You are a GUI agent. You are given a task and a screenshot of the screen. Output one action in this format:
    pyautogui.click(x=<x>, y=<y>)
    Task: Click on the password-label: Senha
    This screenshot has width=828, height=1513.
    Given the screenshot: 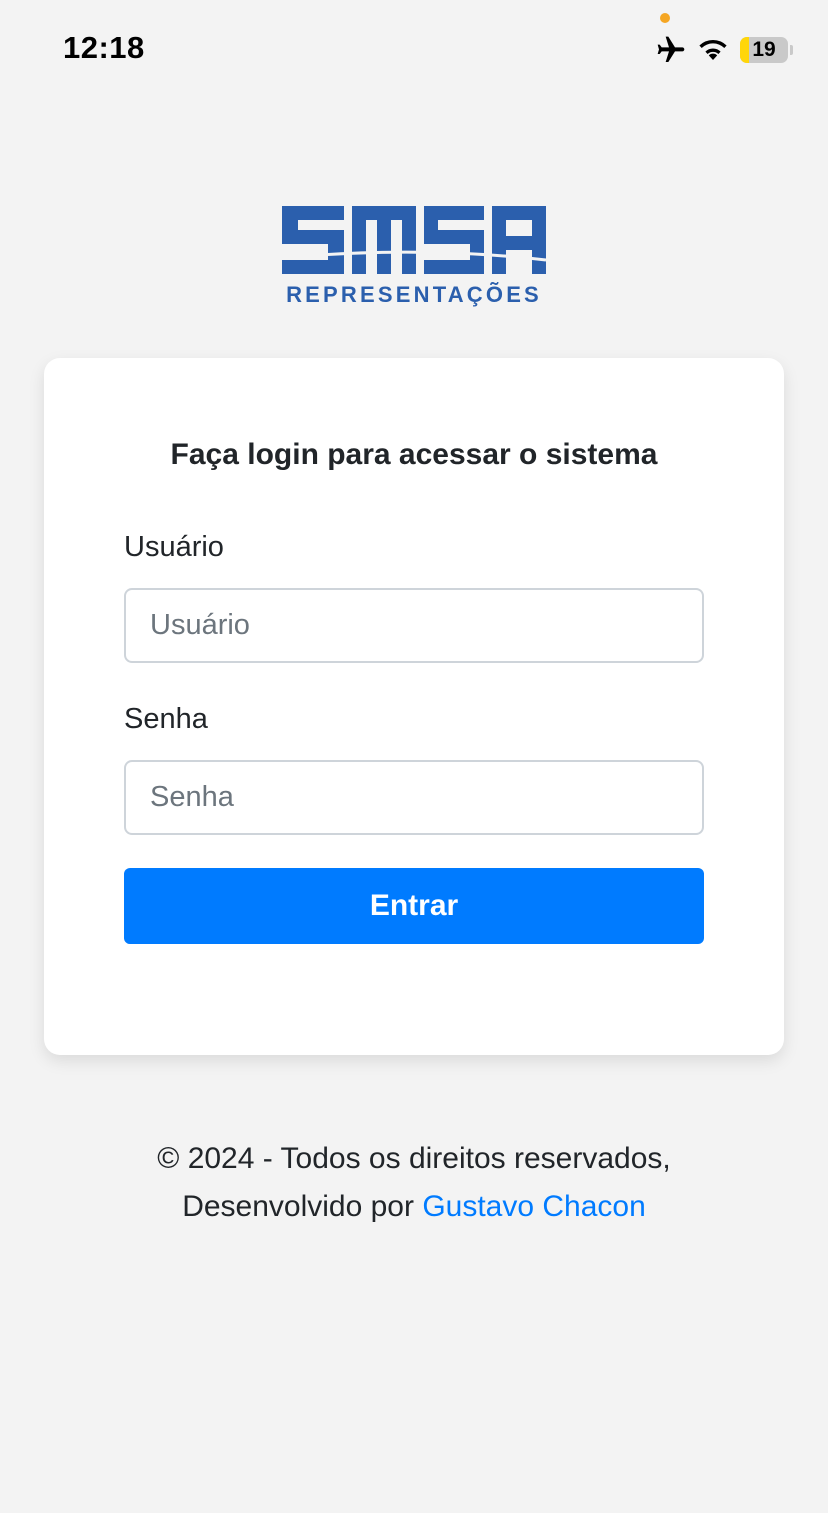 What is the action you would take?
    pyautogui.click(x=166, y=719)
    